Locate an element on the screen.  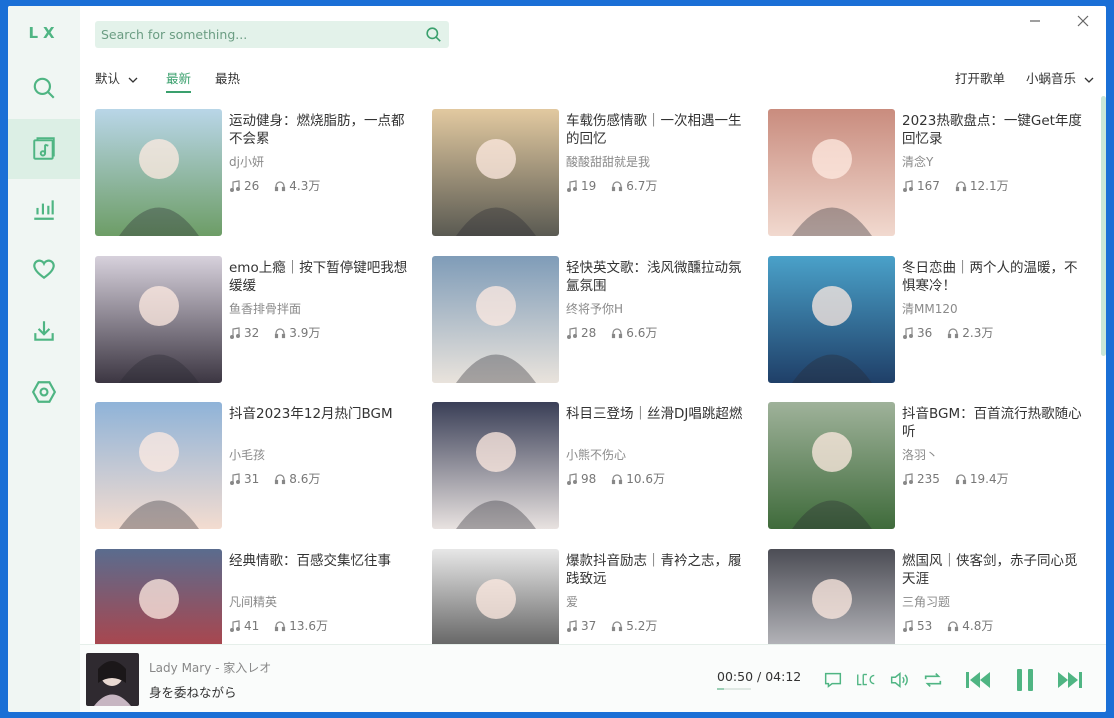
close-icon is located at coordinates (1083, 21).